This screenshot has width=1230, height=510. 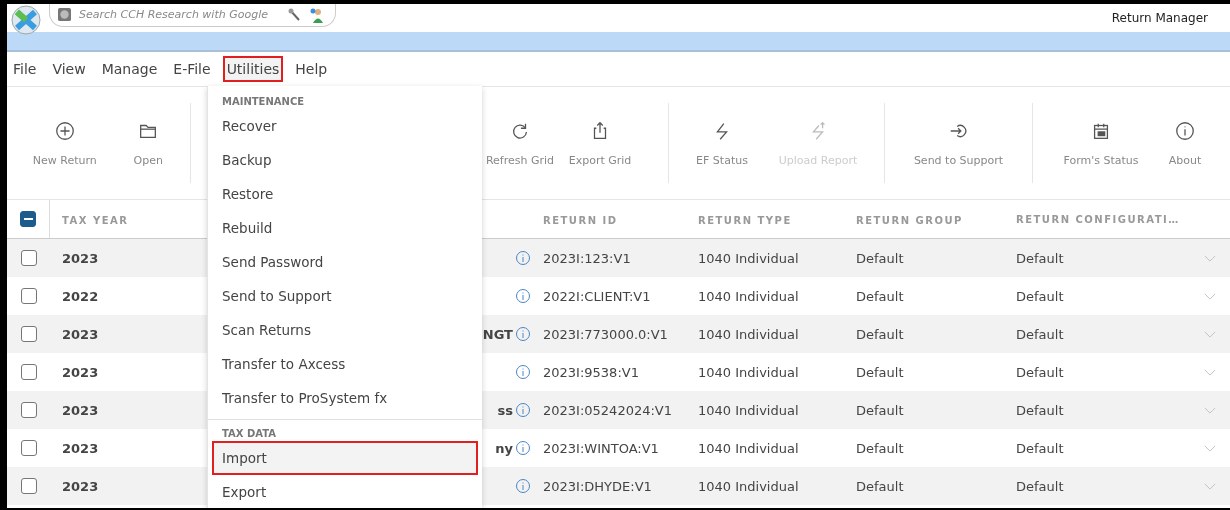 What do you see at coordinates (345, 296) in the screenshot?
I see `menu-item: Send to Support` at bounding box center [345, 296].